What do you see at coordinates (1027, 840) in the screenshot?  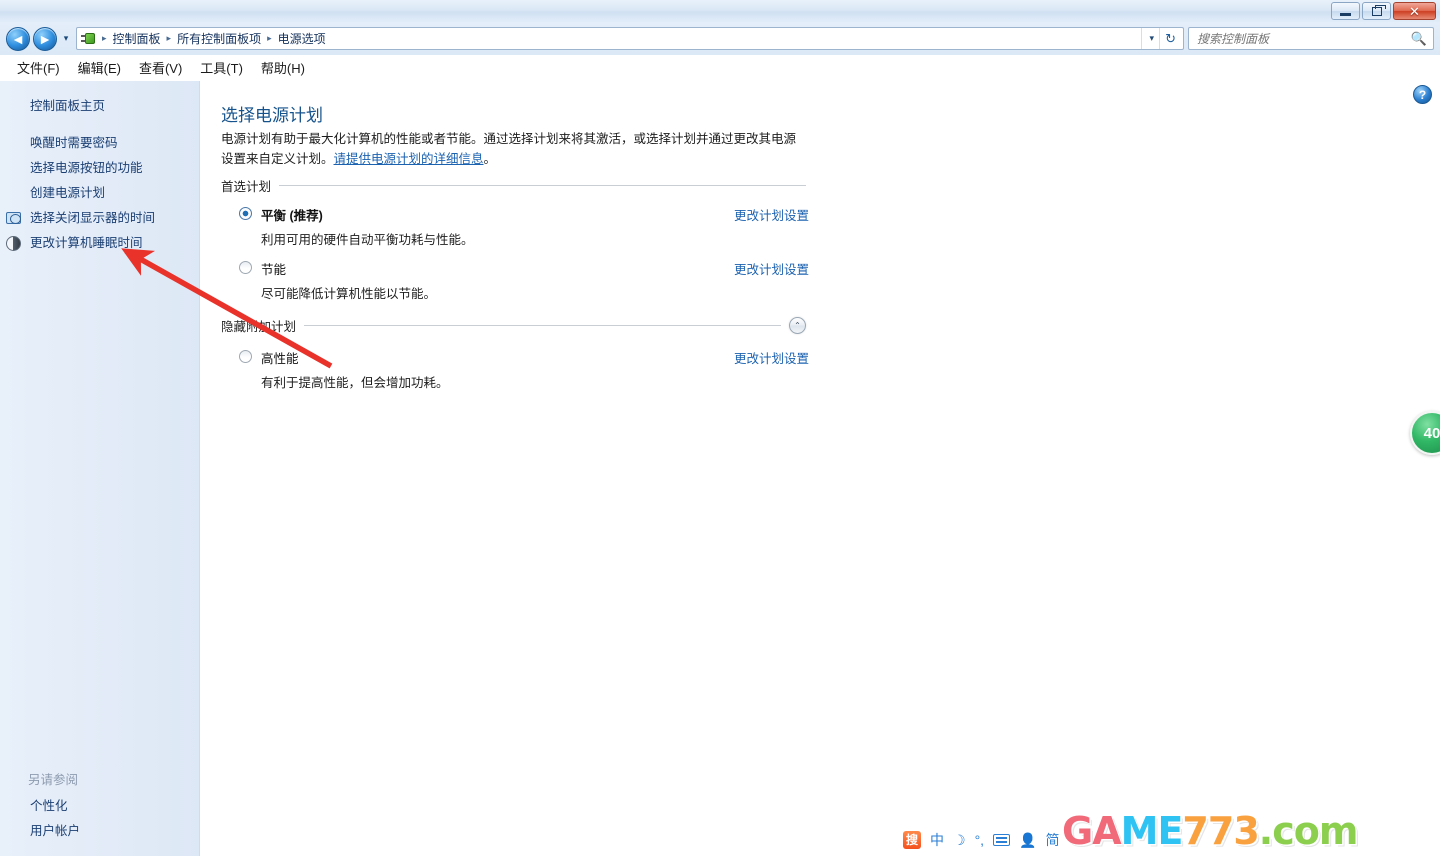 I see `person-icon: 👤` at bounding box center [1027, 840].